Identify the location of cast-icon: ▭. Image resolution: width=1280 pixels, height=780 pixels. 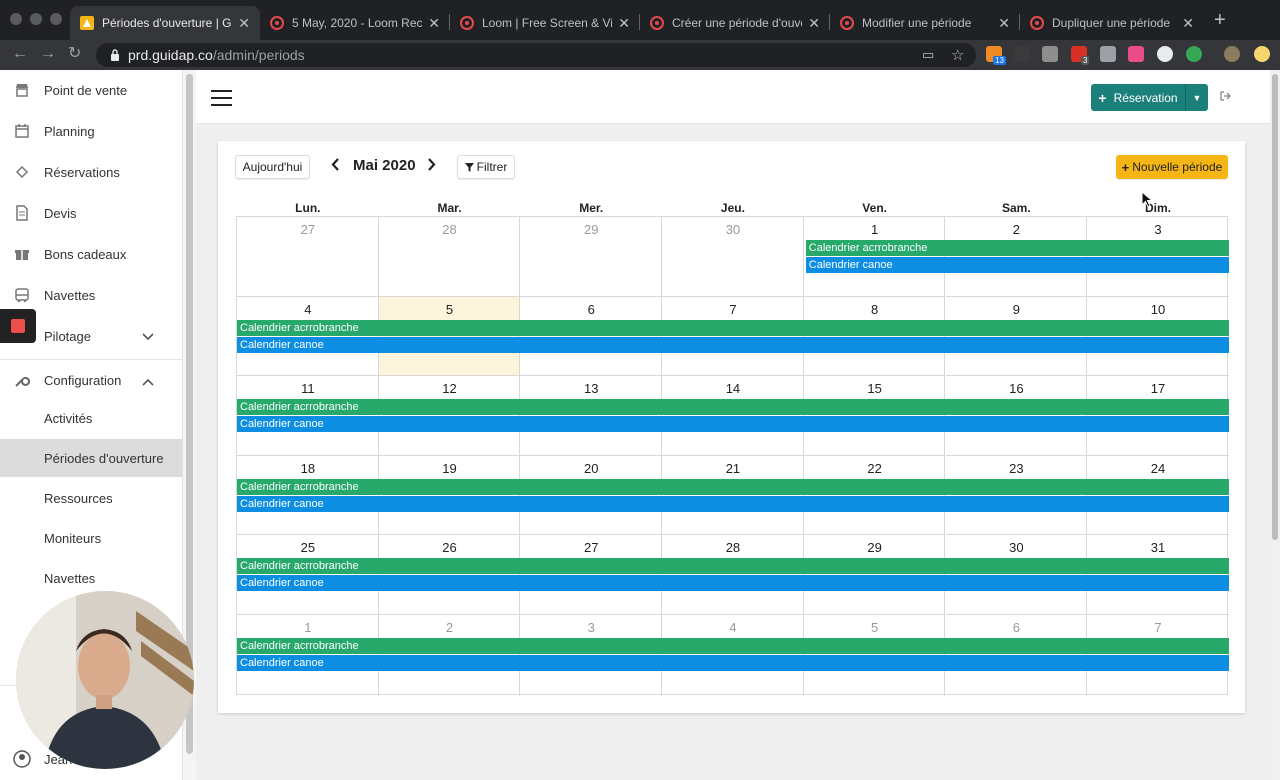
(928, 55).